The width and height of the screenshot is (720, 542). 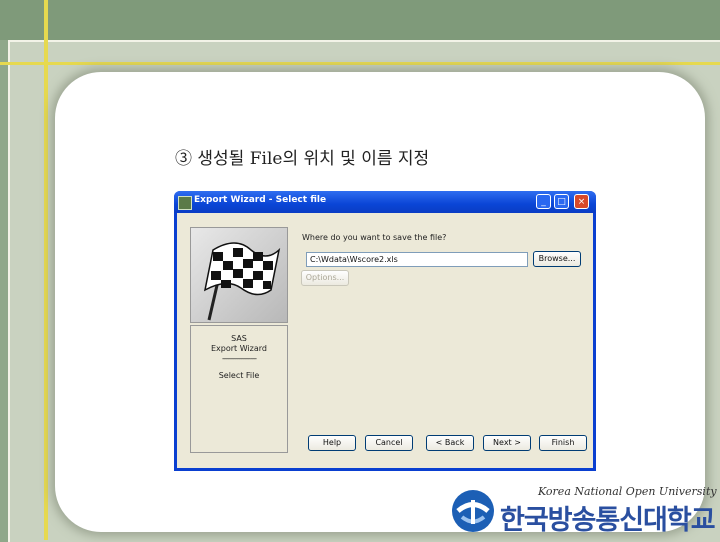 What do you see at coordinates (374, 237) in the screenshot?
I see `save-location-label: Where do you want to save the file?` at bounding box center [374, 237].